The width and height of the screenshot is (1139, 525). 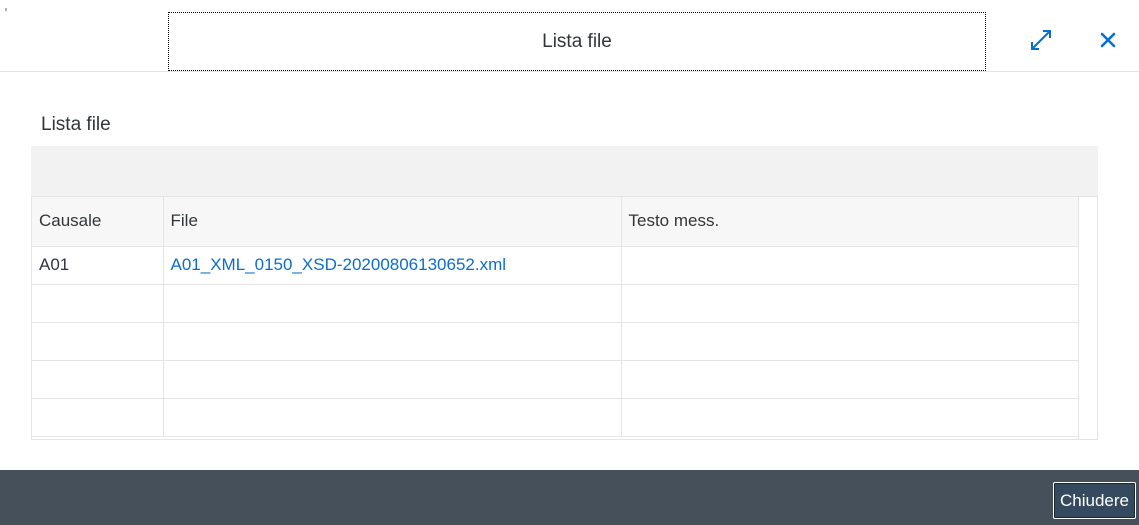 What do you see at coordinates (1087, 318) in the screenshot?
I see `vertical-scrollbar` at bounding box center [1087, 318].